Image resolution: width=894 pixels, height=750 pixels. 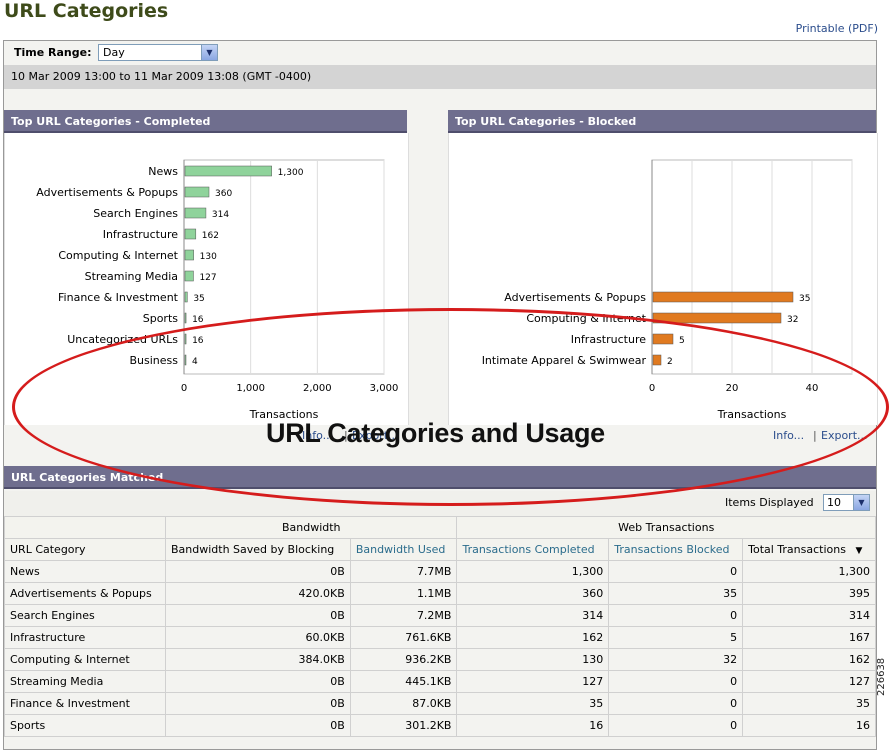 What do you see at coordinates (85, 549) in the screenshot?
I see `col-url-category: URL Category` at bounding box center [85, 549].